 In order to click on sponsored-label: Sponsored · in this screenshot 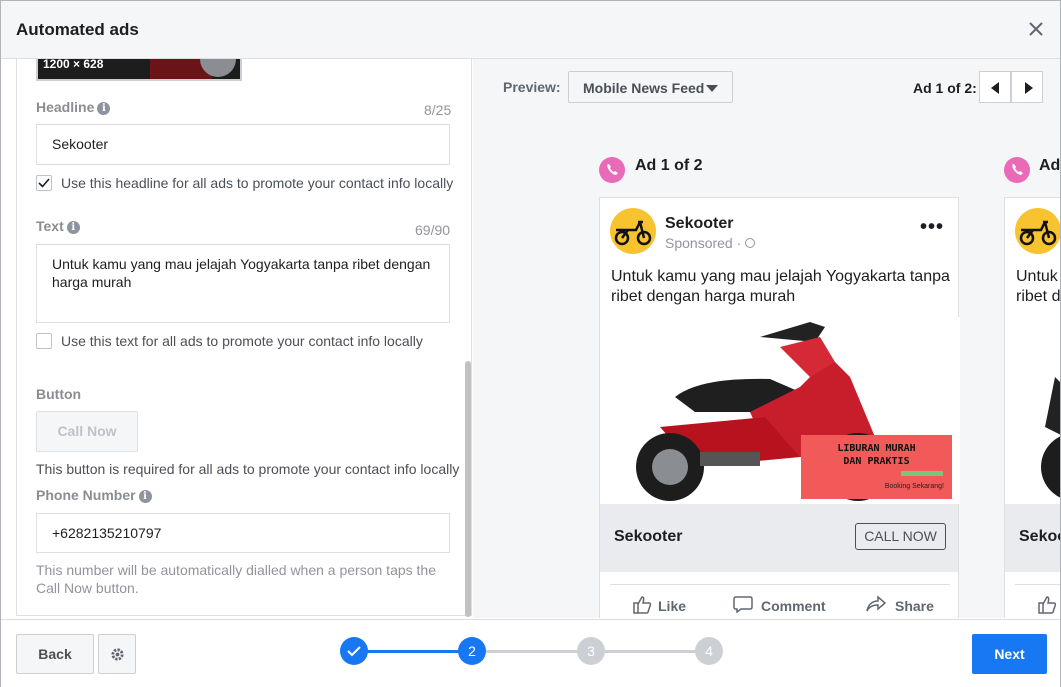, I will do `click(710, 243)`.